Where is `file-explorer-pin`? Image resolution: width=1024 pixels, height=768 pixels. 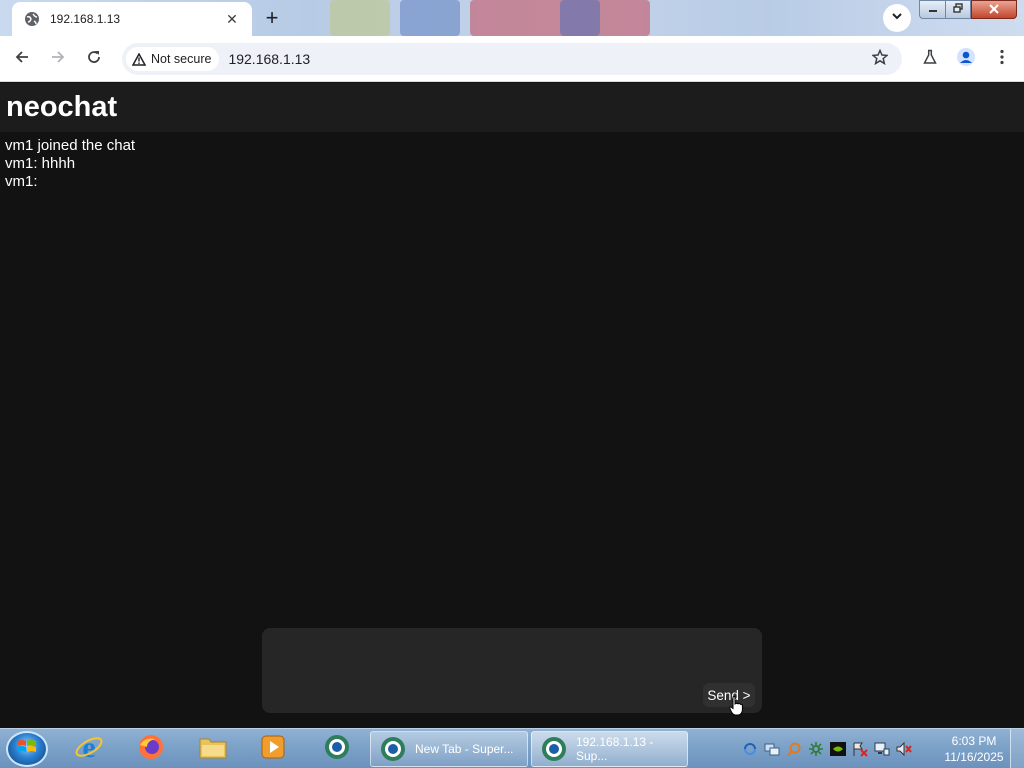 file-explorer-pin is located at coordinates (213, 749).